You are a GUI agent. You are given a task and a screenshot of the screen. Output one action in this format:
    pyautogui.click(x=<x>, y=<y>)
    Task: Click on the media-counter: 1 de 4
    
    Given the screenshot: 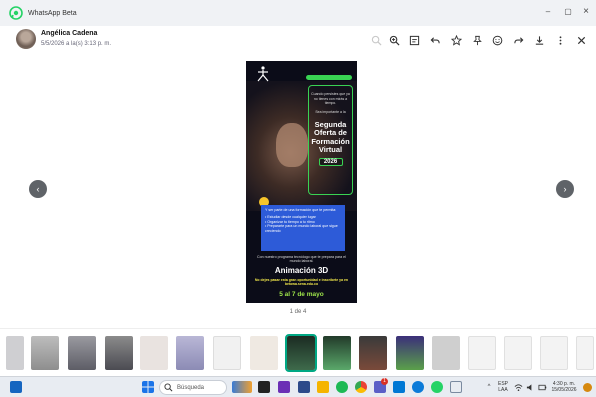 What is the action you would take?
    pyautogui.click(x=298, y=312)
    